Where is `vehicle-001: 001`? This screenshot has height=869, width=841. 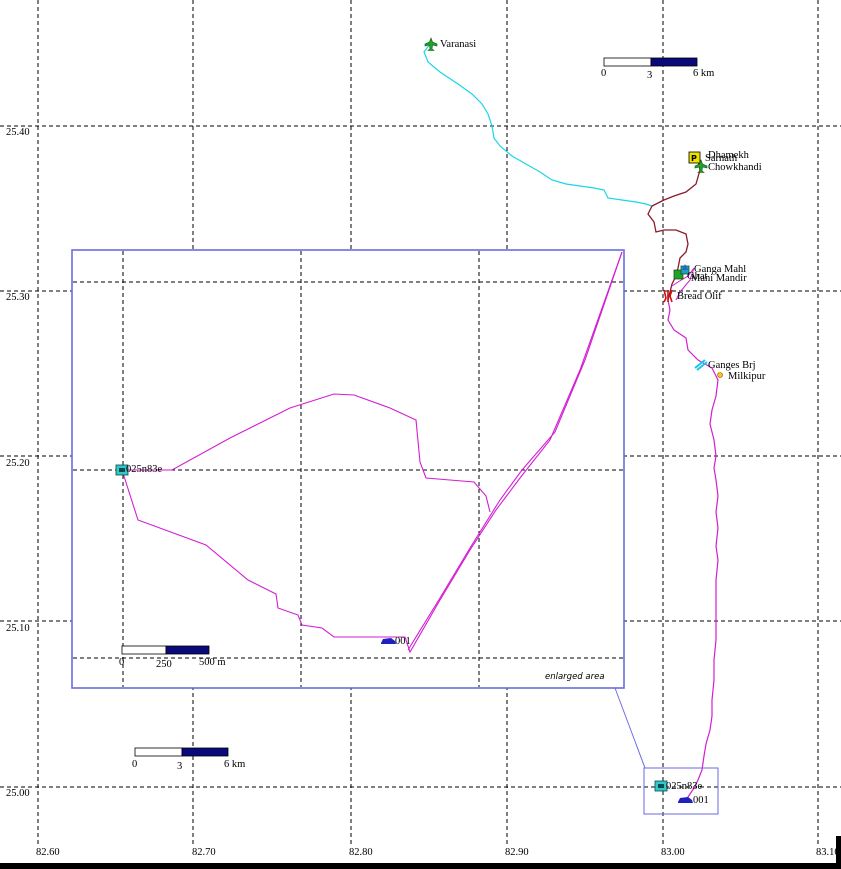 vehicle-001: 001 is located at coordinates (693, 800).